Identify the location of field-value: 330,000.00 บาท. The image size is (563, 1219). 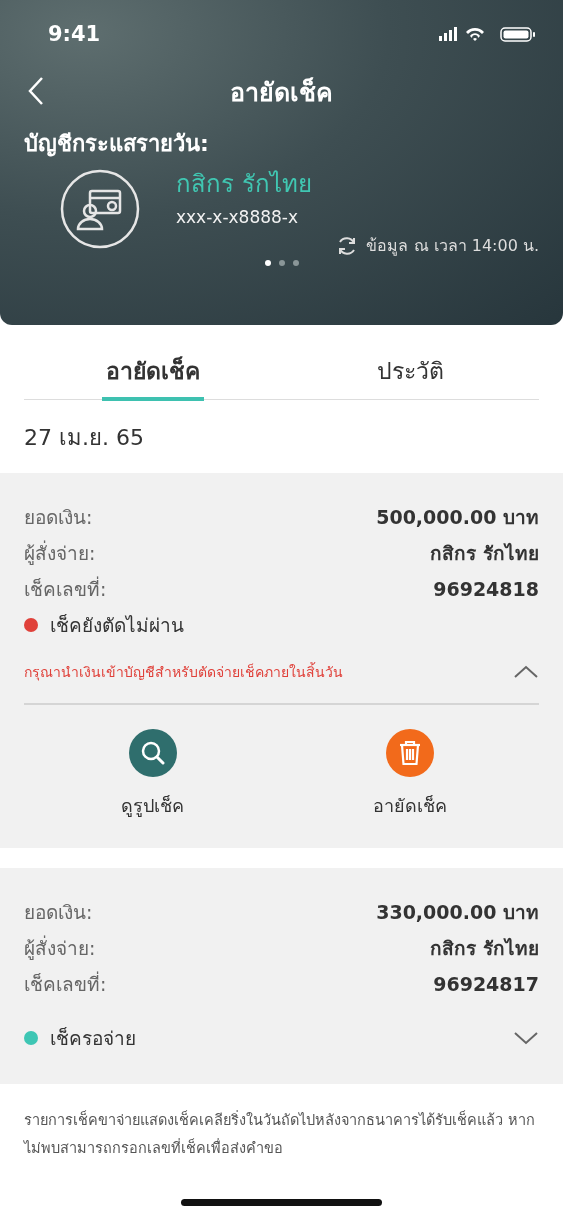
(457, 912).